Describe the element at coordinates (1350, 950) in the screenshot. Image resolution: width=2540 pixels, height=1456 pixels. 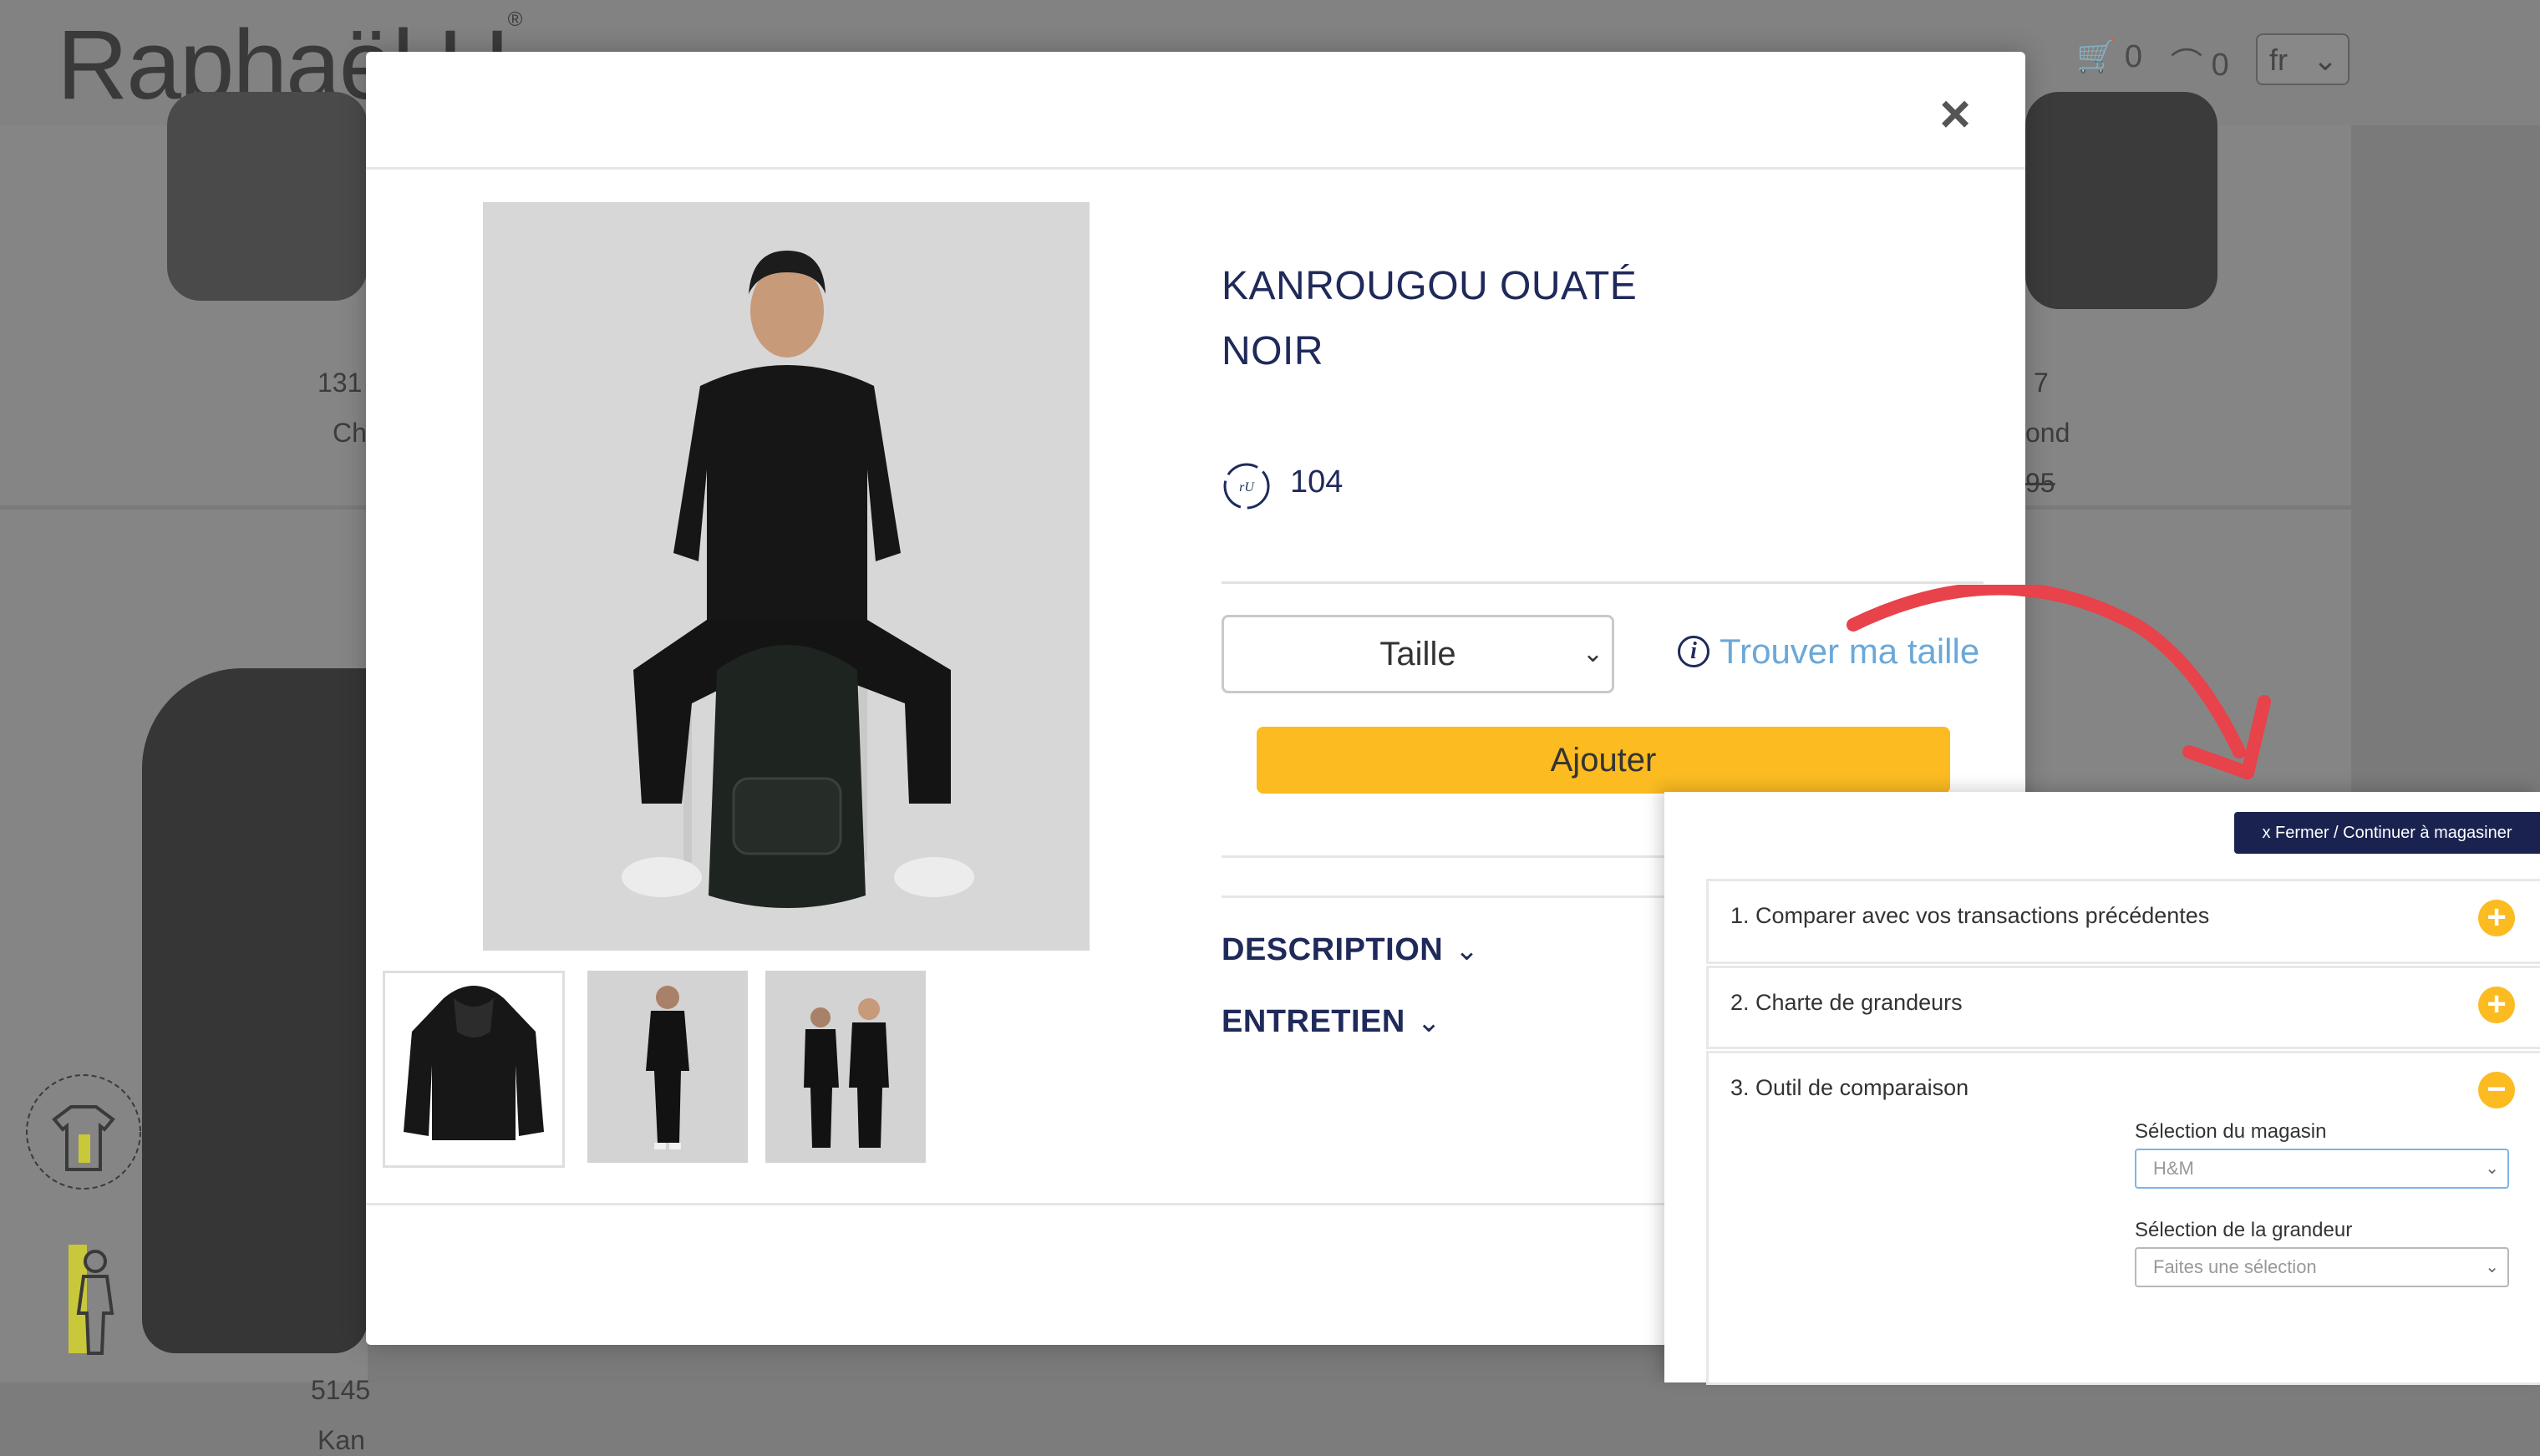
I see `accordion-description: DESCRIPTION ⌄` at that location.